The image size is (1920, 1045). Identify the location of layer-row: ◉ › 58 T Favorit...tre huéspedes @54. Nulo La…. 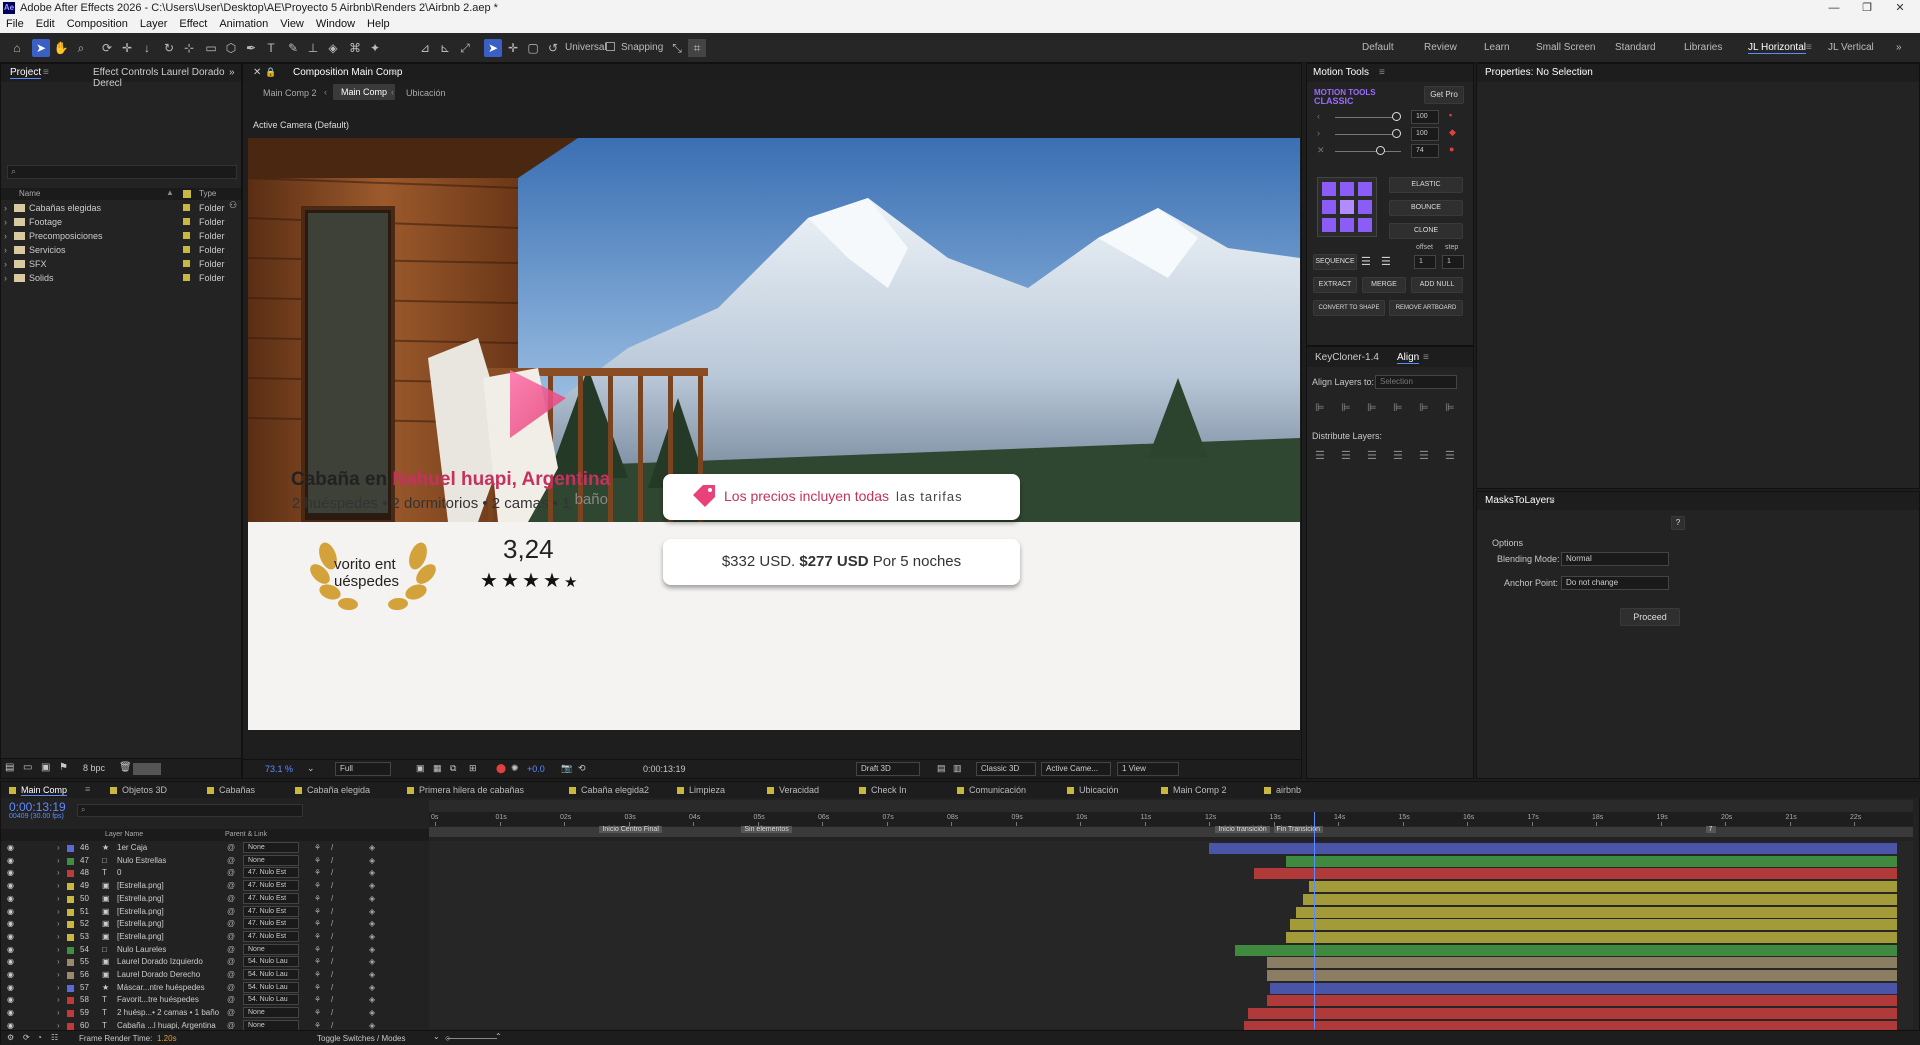
(215, 1000).